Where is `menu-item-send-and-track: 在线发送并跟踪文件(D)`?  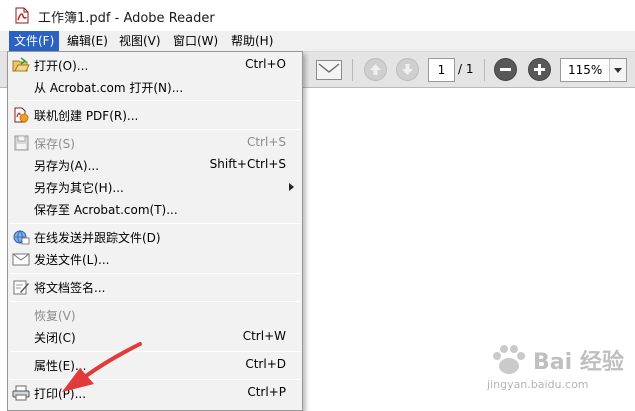 menu-item-send-and-track: 在线发送并跟踪文件(D) is located at coordinates (155, 237).